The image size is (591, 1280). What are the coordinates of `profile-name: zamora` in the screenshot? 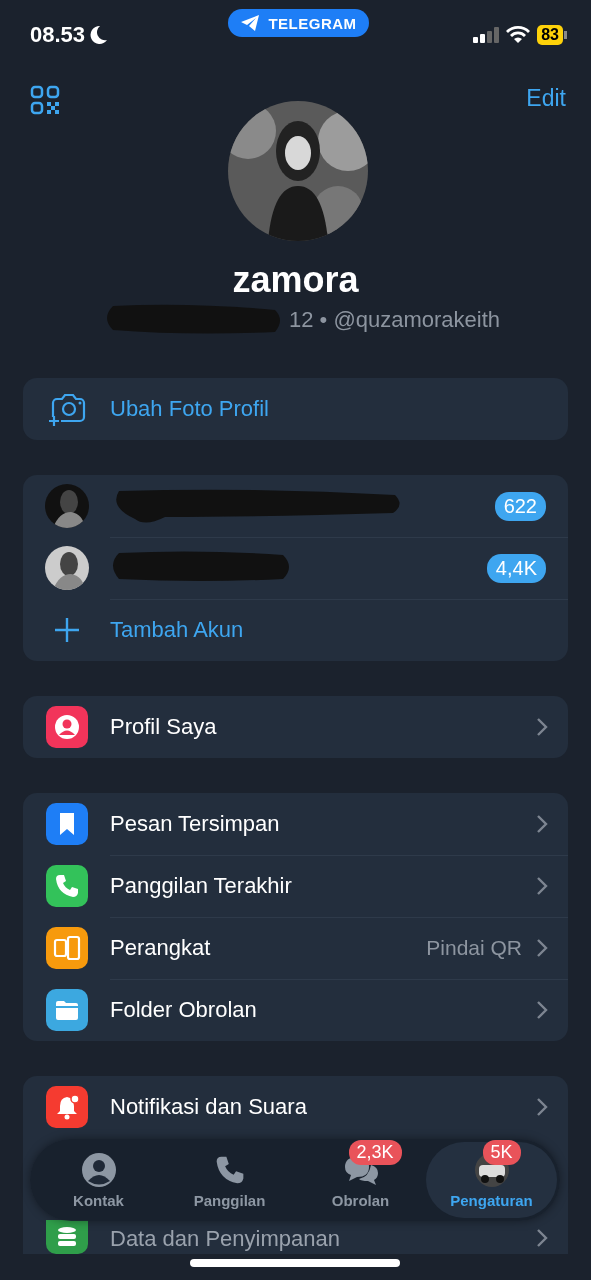 It's located at (295, 280).